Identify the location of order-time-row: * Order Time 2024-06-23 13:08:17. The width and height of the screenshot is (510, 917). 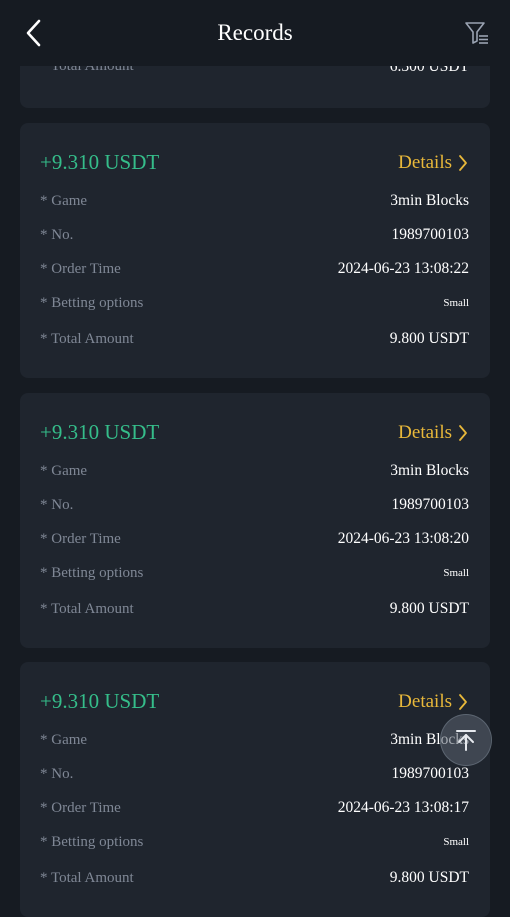
(254, 808).